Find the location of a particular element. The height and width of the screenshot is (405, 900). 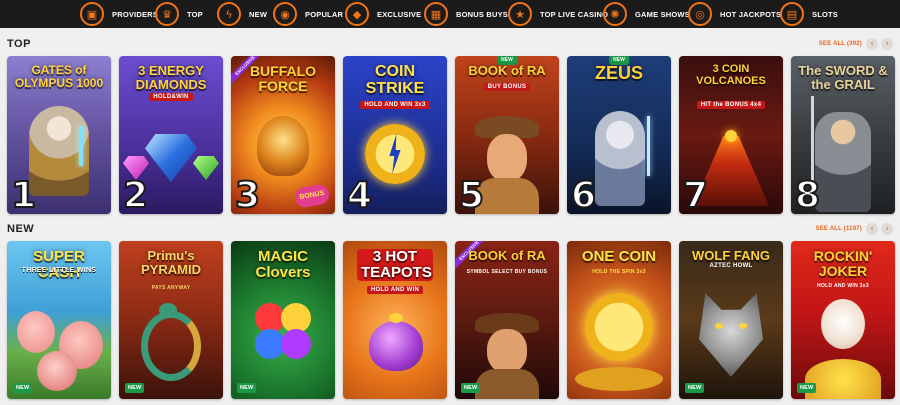

category-providers: ▣ PROVIDERS is located at coordinates (119, 14).